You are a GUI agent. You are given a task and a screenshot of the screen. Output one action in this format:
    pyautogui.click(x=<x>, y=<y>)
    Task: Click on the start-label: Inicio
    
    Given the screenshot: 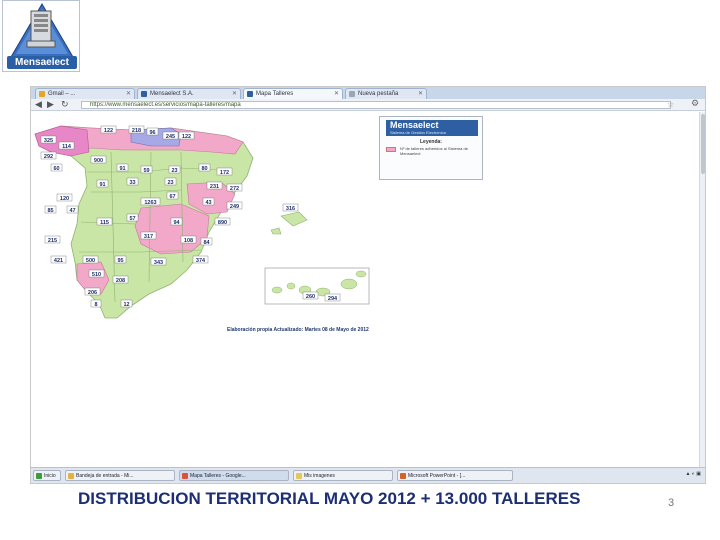 What is the action you would take?
    pyautogui.click(x=50, y=476)
    